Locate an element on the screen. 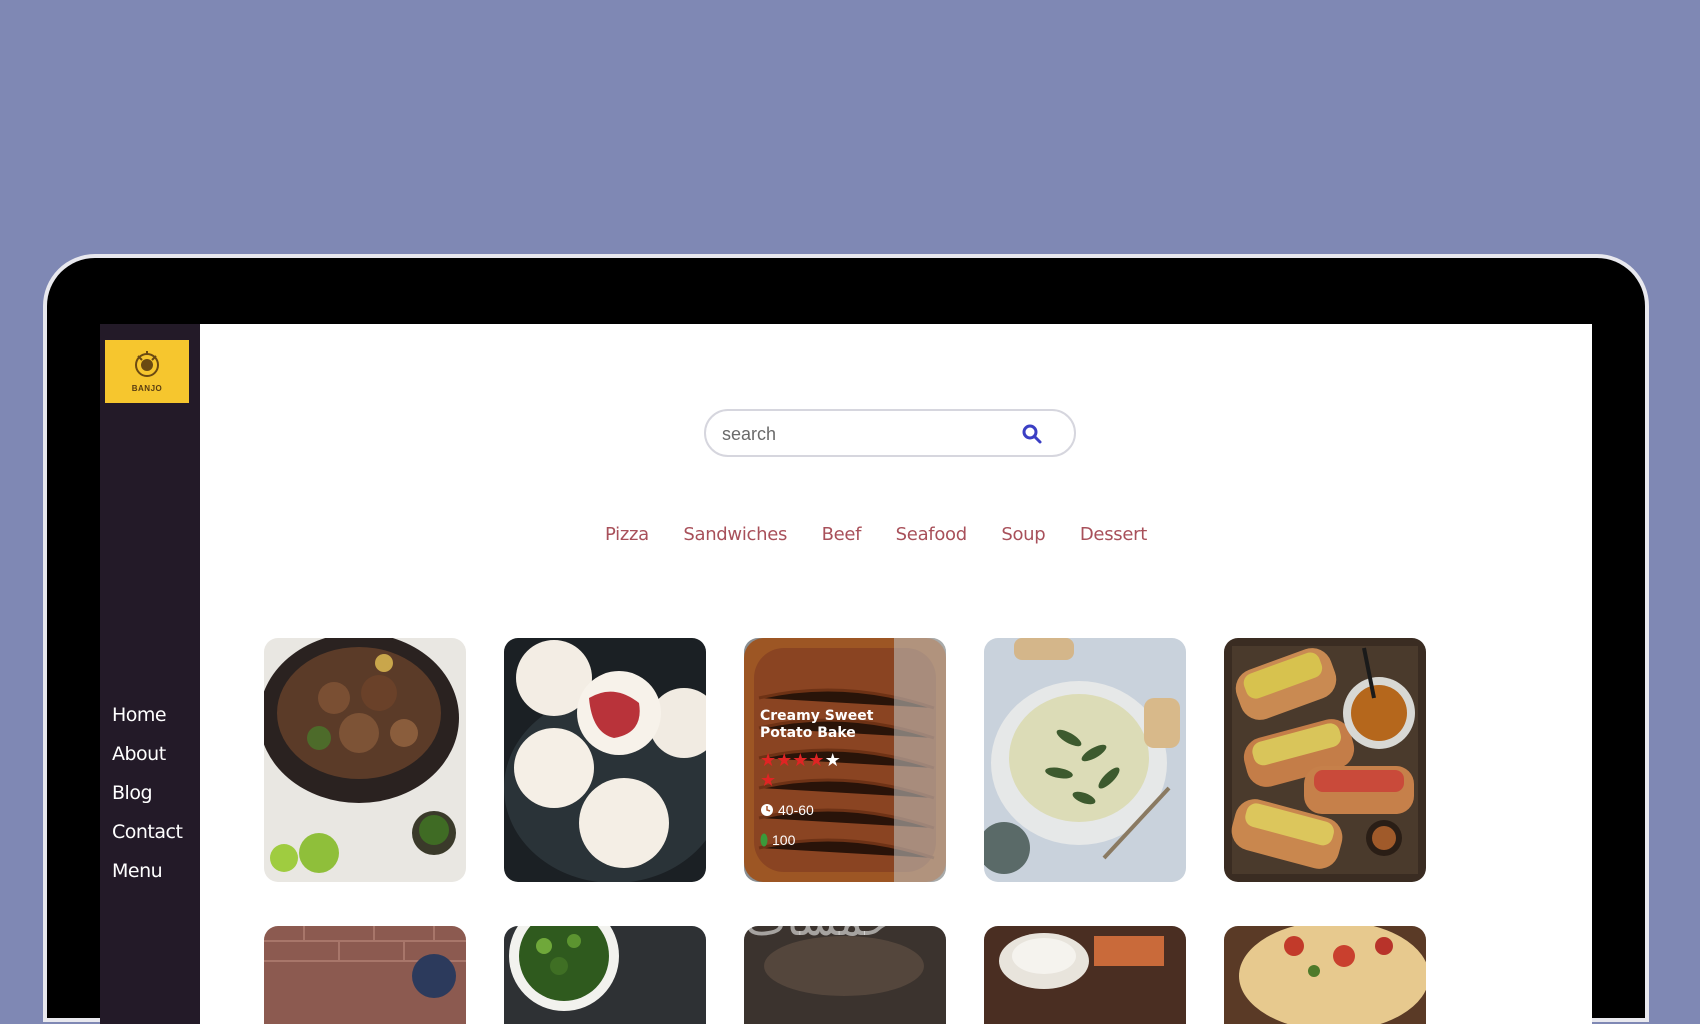 This screenshot has width=1700, height=1024. sidebar: BANJO Home About Blog Contact Menu is located at coordinates (150, 674).